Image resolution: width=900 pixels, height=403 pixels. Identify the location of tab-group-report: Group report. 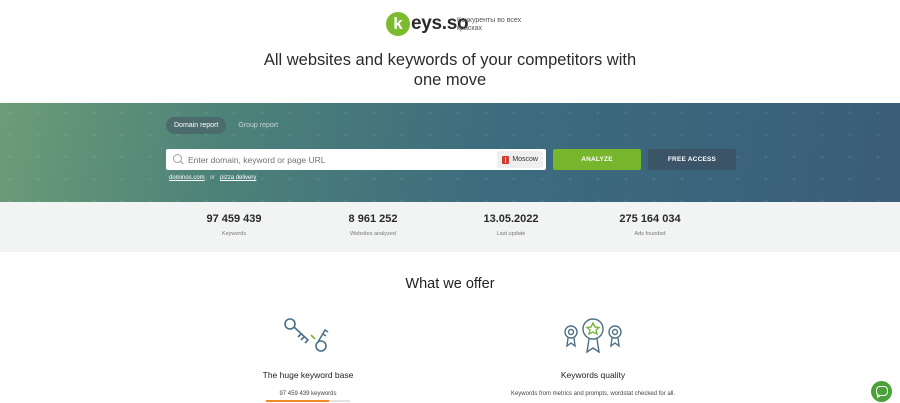
(258, 125).